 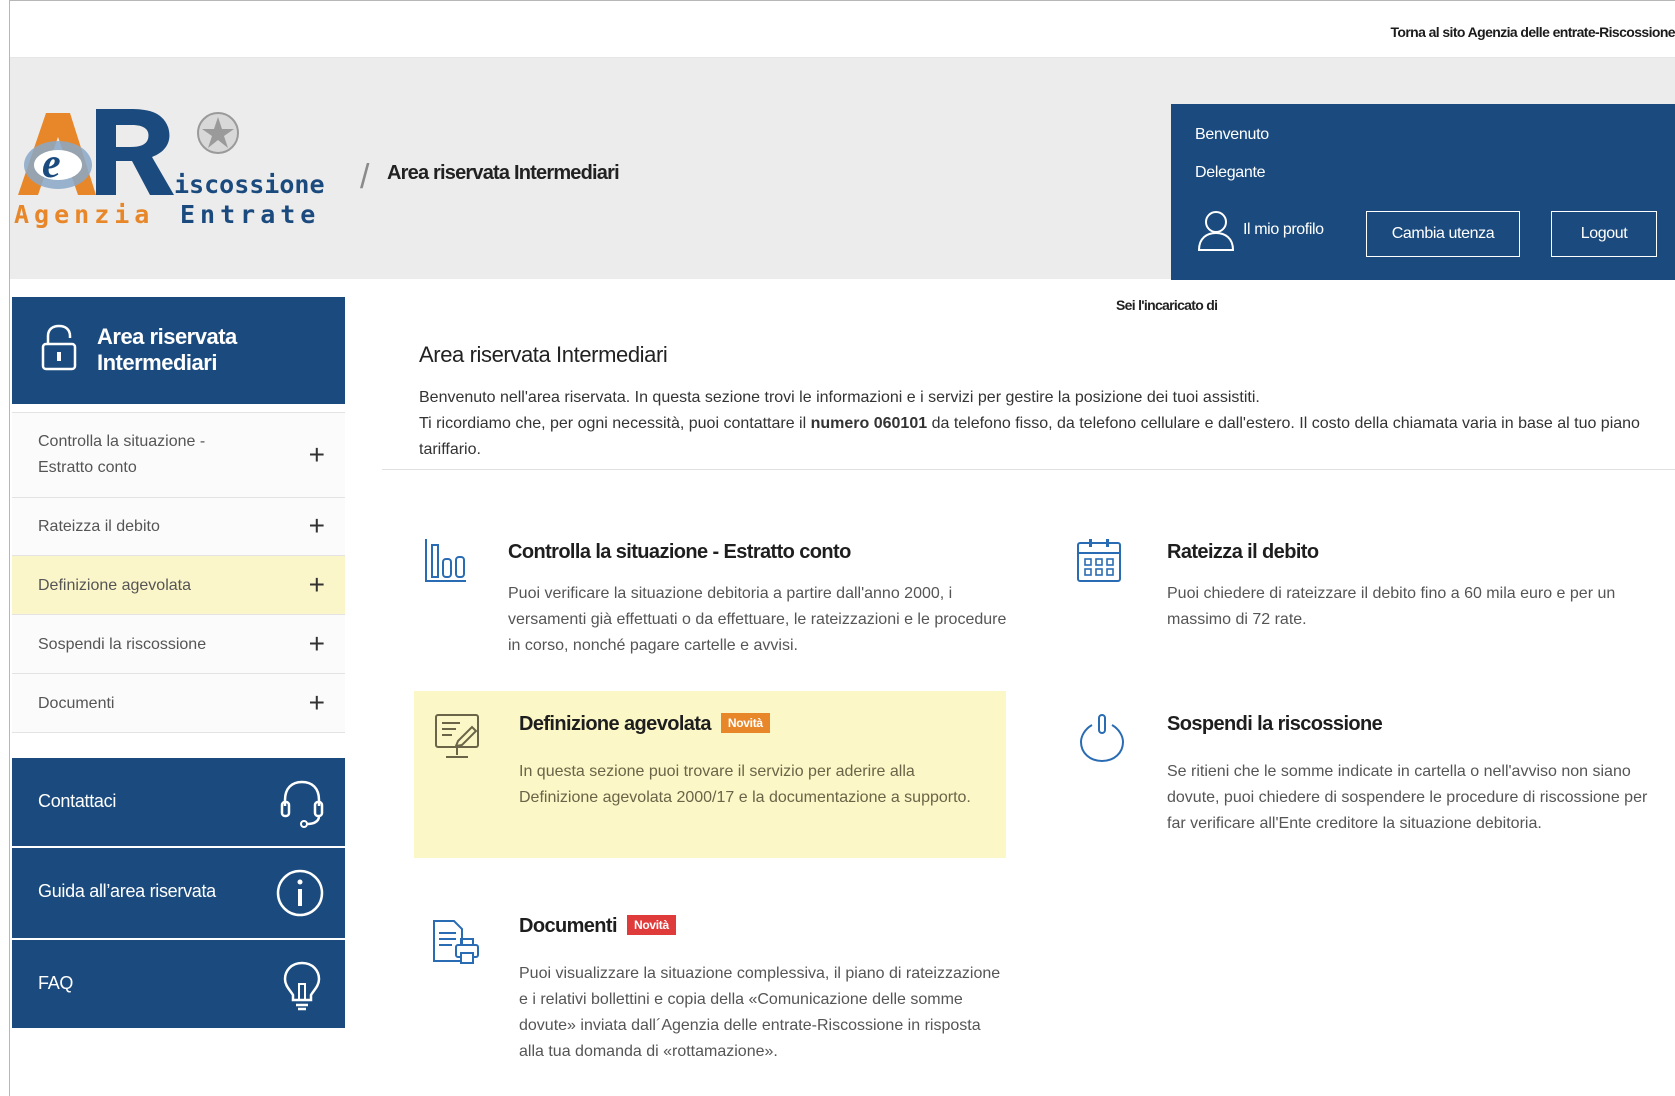 What do you see at coordinates (1230, 172) in the screenshot?
I see `user-role: Delegante` at bounding box center [1230, 172].